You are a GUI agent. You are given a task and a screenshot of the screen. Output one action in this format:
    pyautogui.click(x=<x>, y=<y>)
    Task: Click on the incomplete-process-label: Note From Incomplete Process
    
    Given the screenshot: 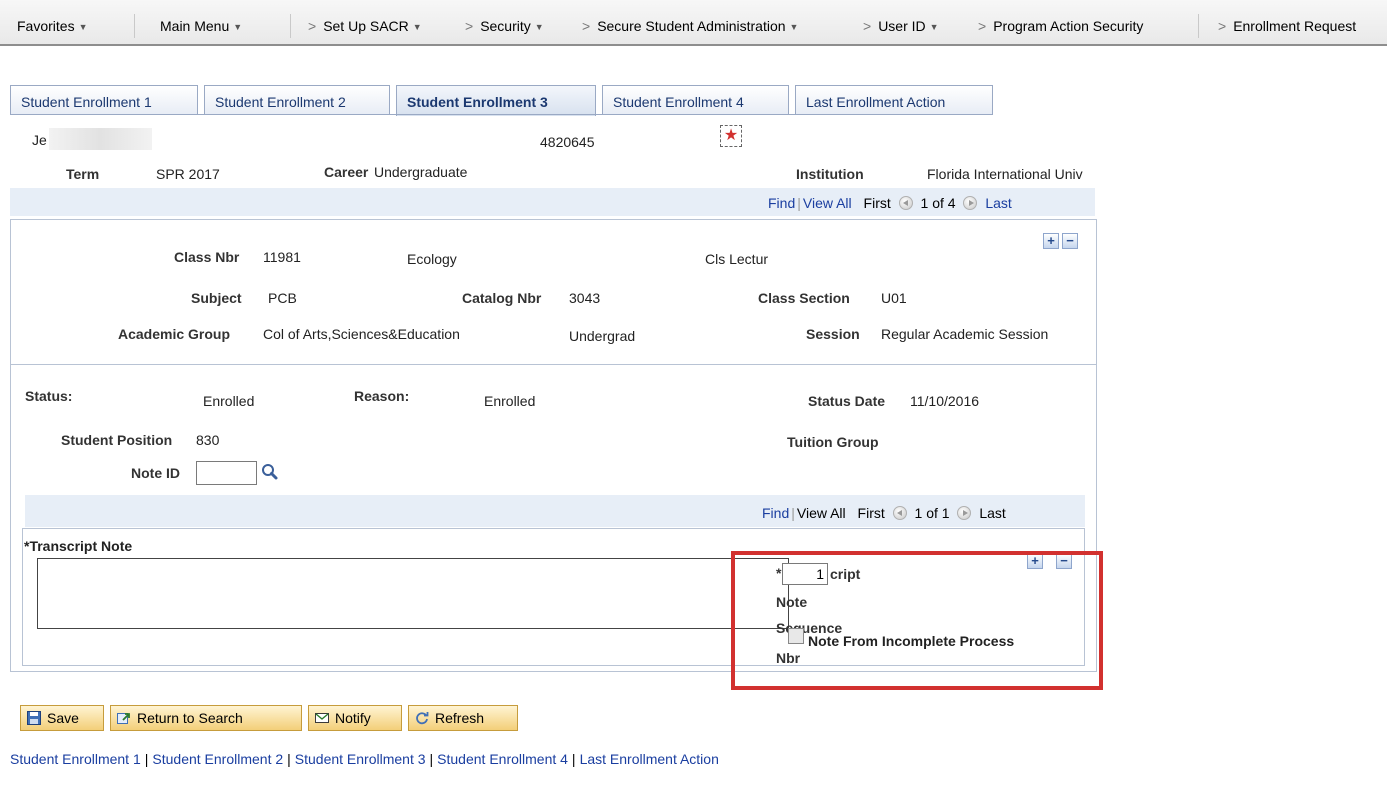 What is the action you would take?
    pyautogui.click(x=911, y=641)
    